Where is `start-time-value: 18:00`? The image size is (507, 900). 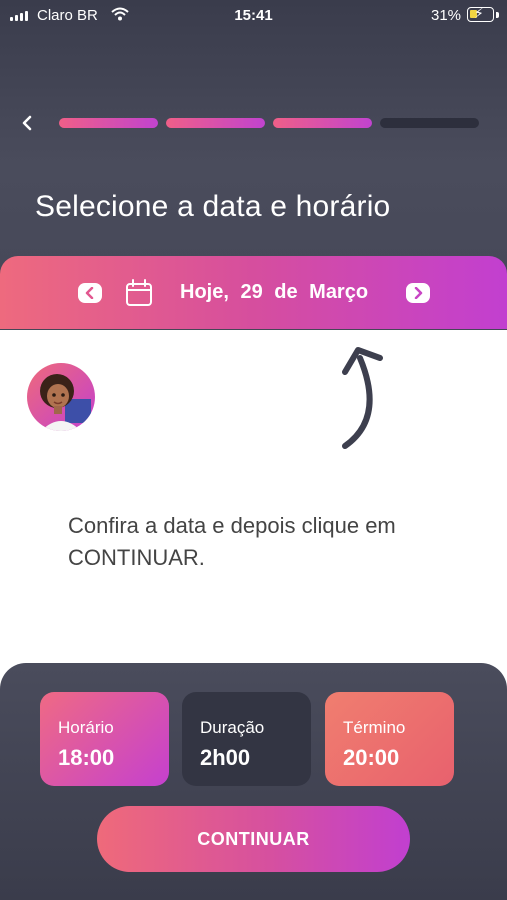
start-time-value: 18:00 is located at coordinates (86, 757).